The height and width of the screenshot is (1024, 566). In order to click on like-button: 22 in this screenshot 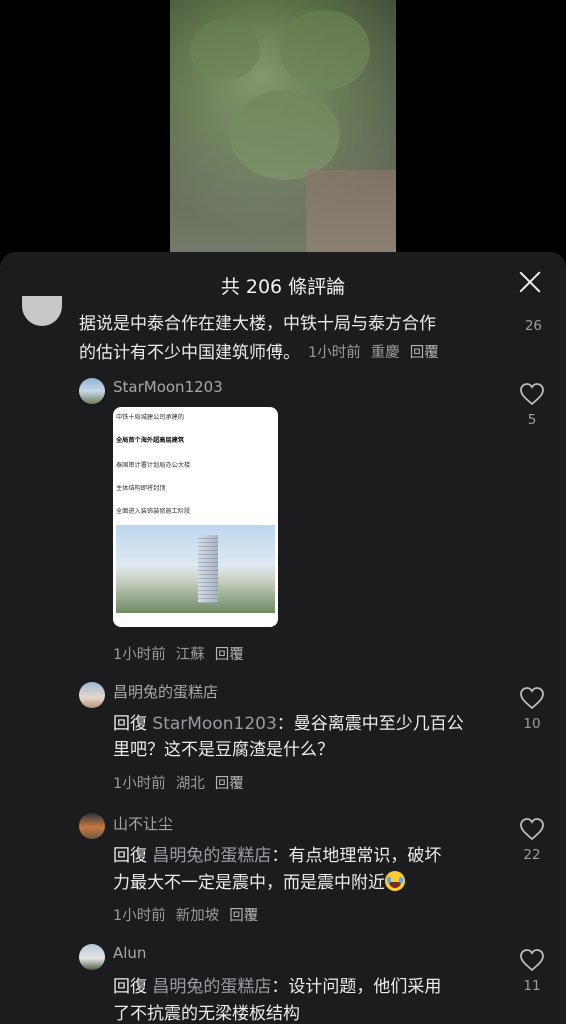, I will do `click(532, 840)`.